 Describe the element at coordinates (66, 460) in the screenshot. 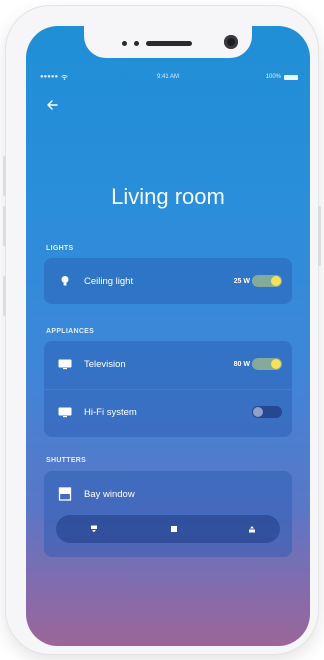

I see `section-label-shutters: SHUTTERS` at that location.